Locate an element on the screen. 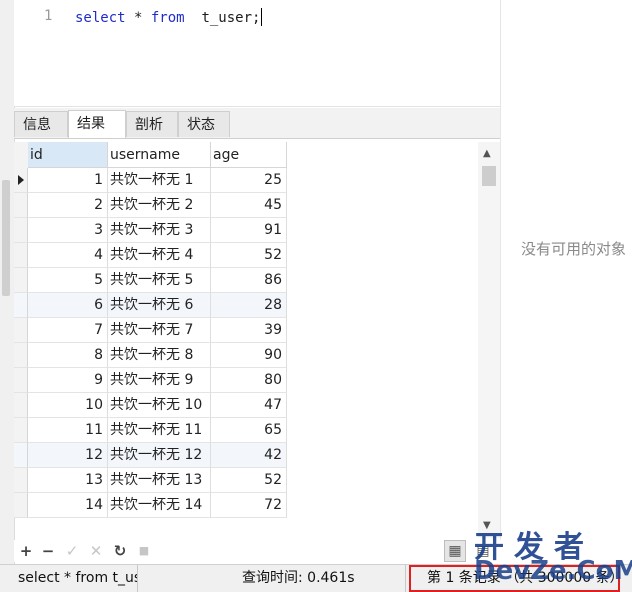  cell-age: 42 is located at coordinates (249, 455).